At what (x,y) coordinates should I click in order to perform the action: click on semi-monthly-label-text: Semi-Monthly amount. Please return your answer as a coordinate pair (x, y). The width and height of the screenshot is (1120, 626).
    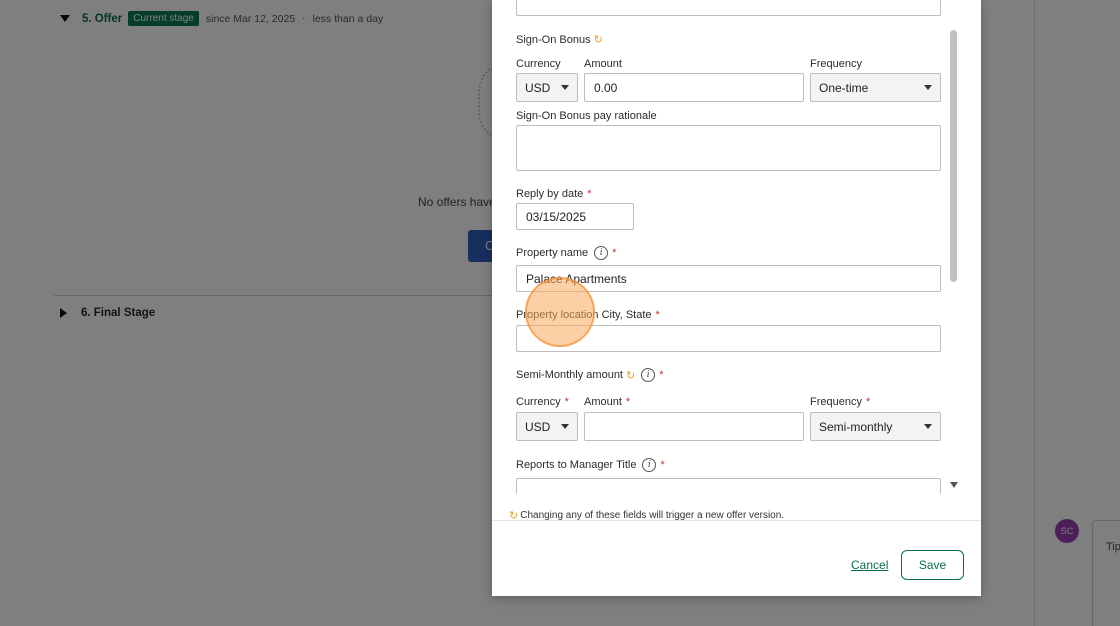
    Looking at the image, I should click on (569, 375).